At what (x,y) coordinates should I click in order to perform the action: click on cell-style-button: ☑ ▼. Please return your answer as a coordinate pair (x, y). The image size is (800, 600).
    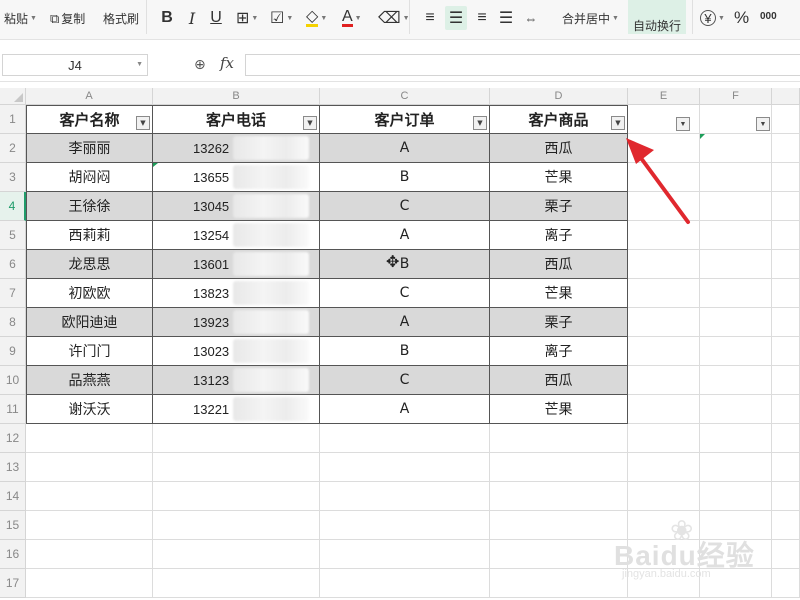
    Looking at the image, I should click on (281, 18).